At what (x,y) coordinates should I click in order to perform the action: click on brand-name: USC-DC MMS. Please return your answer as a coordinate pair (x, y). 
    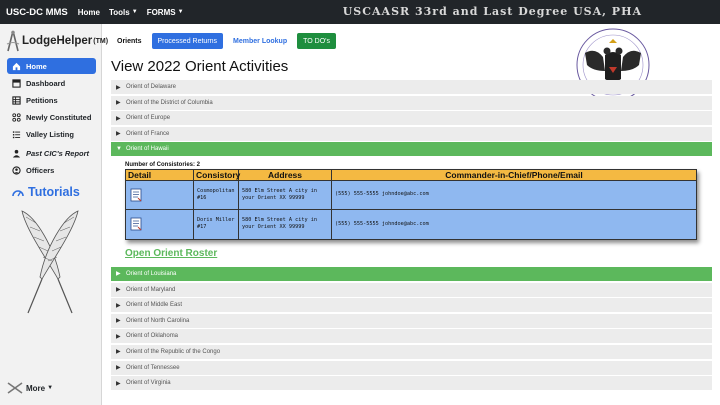
    Looking at the image, I should click on (37, 12).